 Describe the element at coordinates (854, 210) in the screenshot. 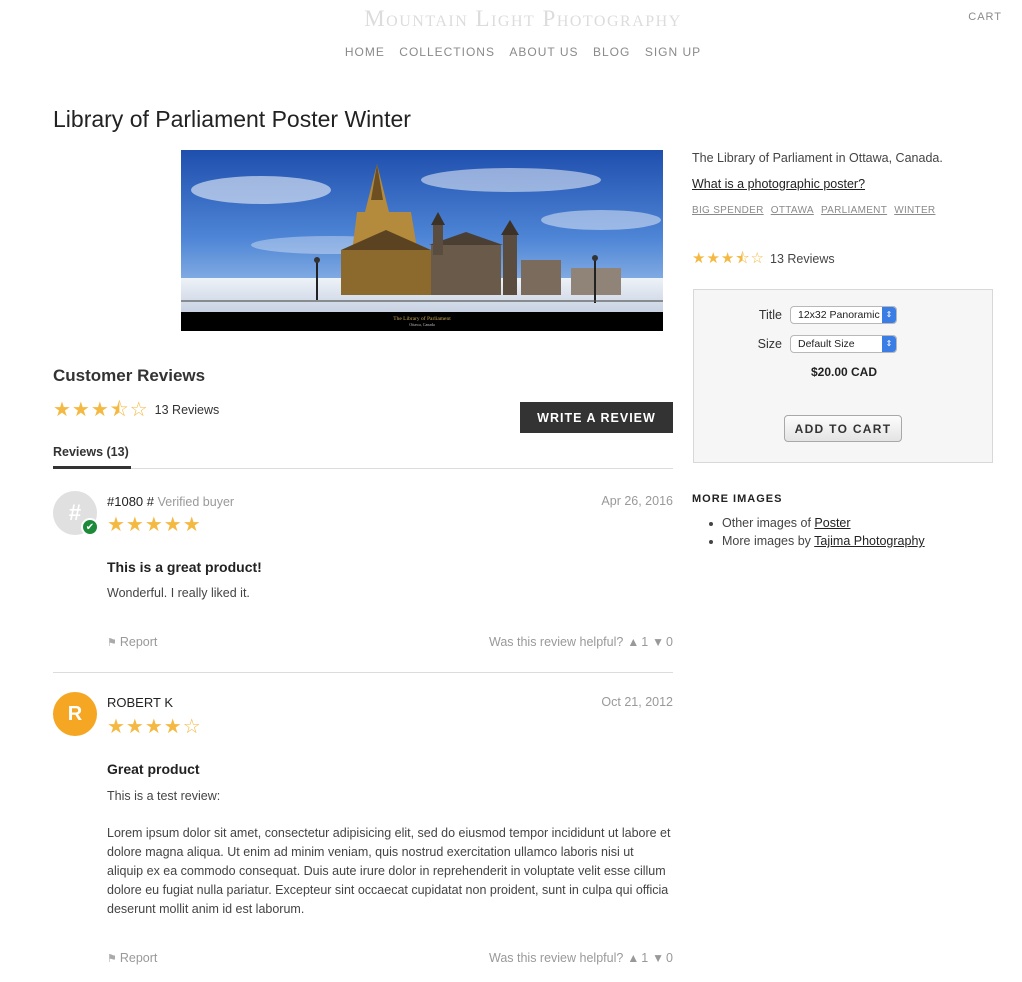

I see `tag-parliament: PARLIAMENT` at that location.